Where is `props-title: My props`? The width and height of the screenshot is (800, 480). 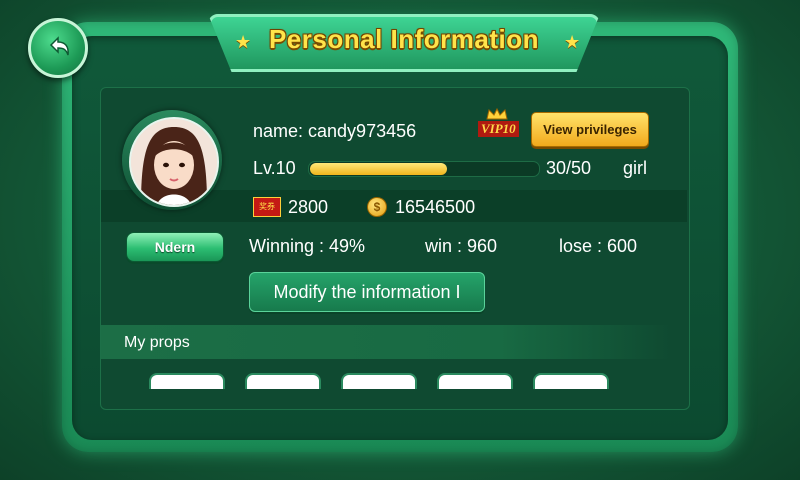
props-title: My props is located at coordinates (157, 342).